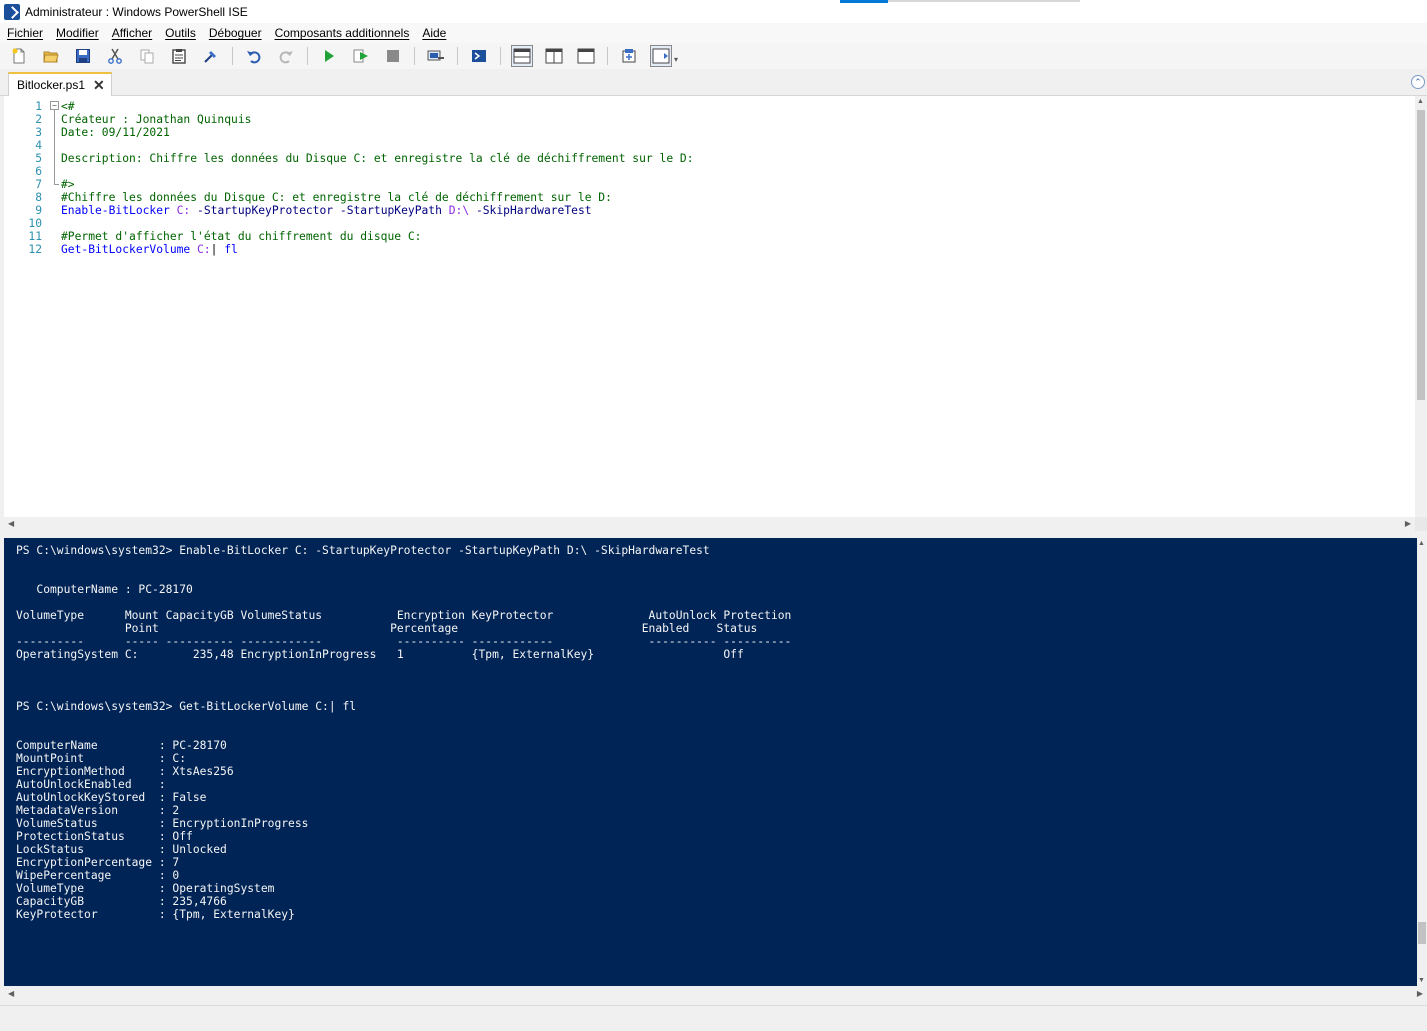  Describe the element at coordinates (35, 223) in the screenshot. I see `line-number: 10` at that location.